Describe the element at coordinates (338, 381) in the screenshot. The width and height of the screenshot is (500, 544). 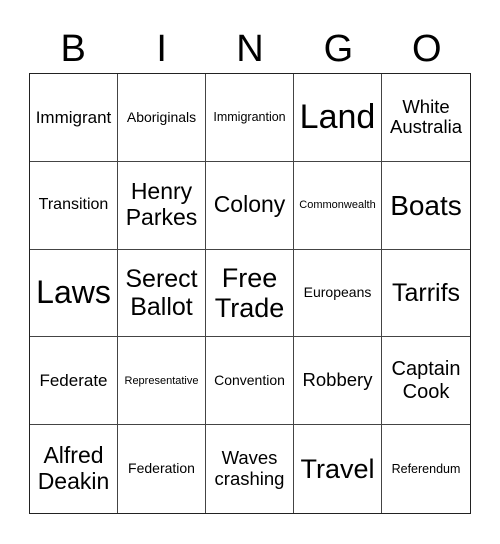
I see `bingo-cell: Robbery` at that location.